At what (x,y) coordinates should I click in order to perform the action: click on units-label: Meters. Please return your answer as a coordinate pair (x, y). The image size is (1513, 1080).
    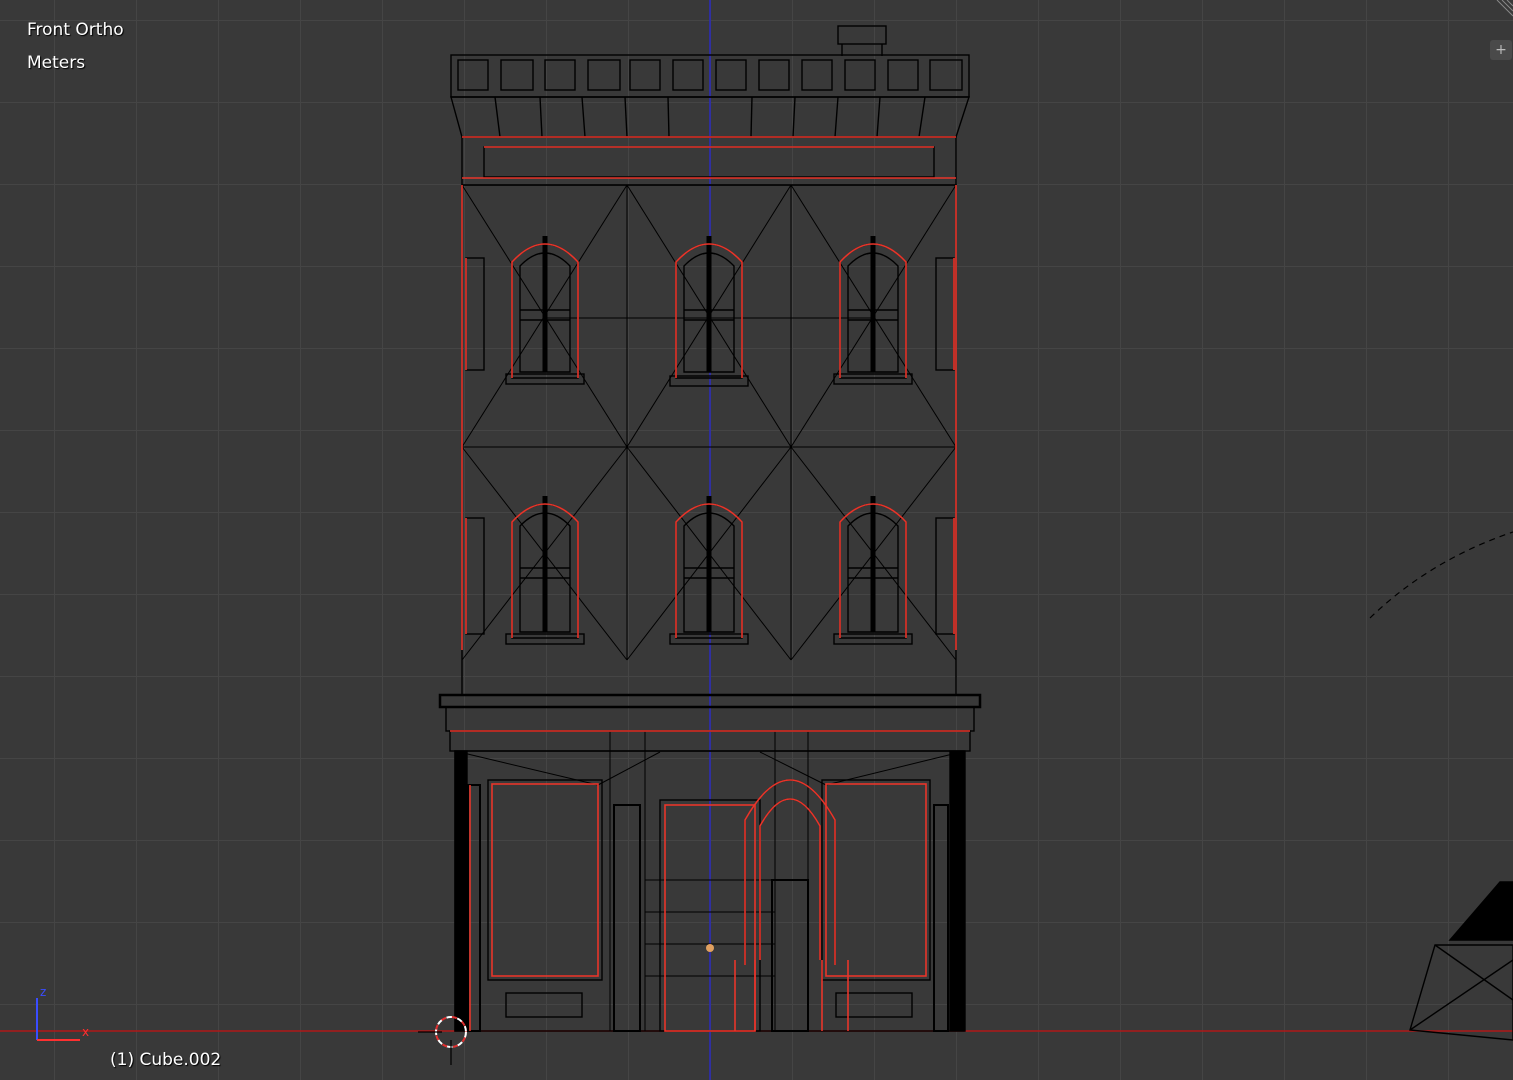
    Looking at the image, I should click on (56, 63).